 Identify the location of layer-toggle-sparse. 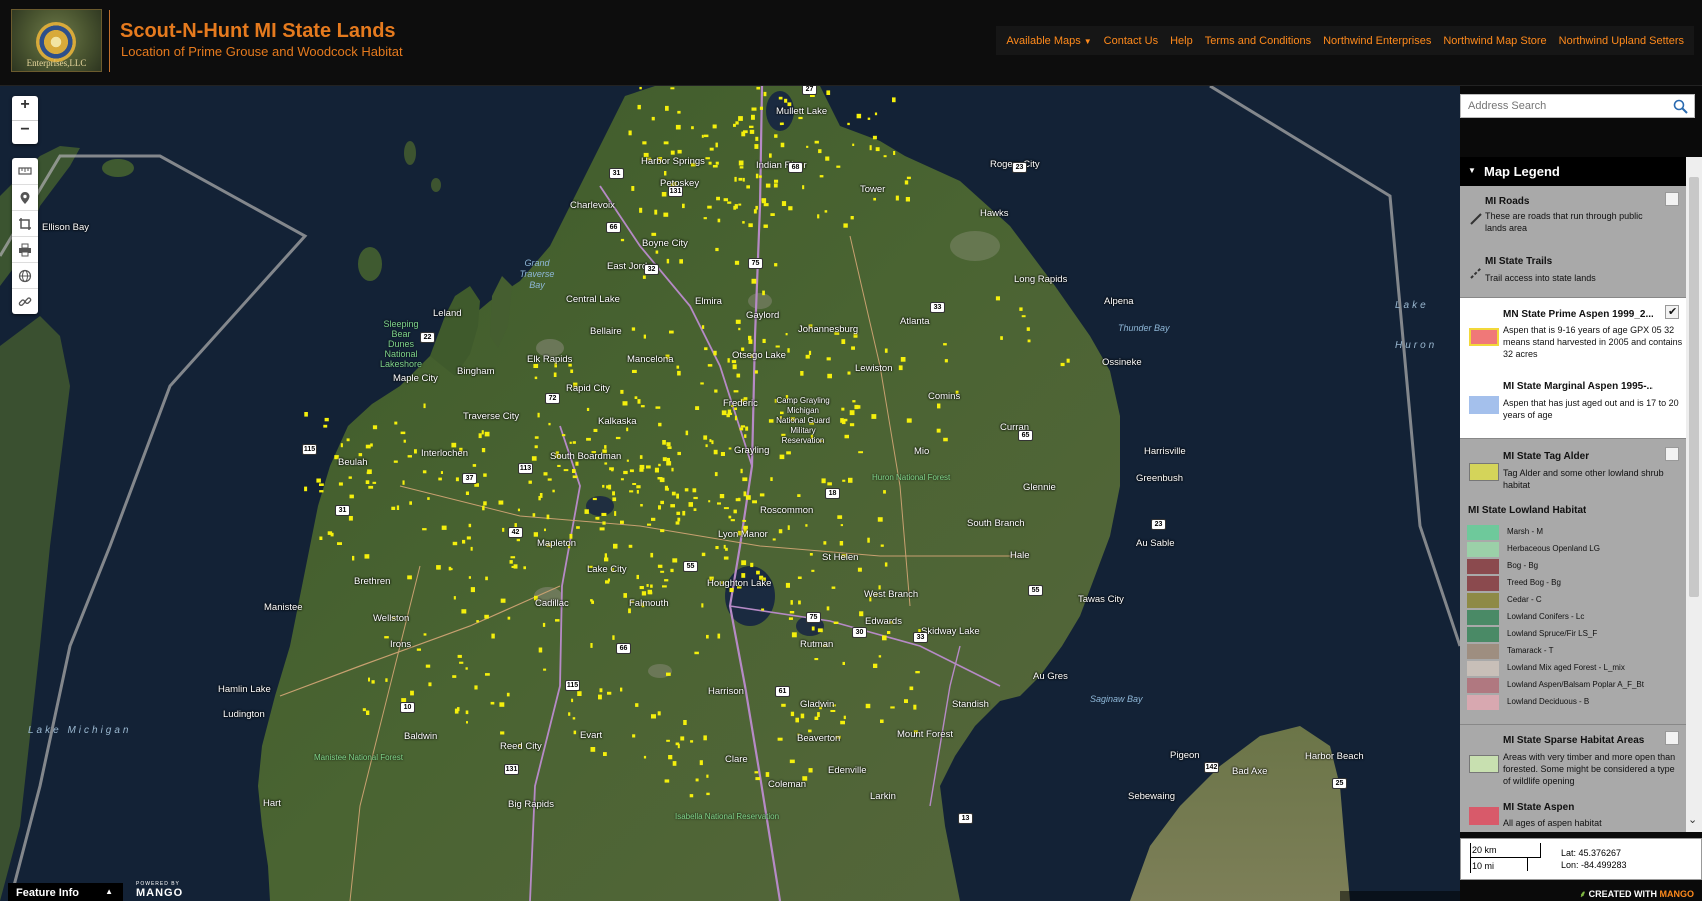
(1672, 738).